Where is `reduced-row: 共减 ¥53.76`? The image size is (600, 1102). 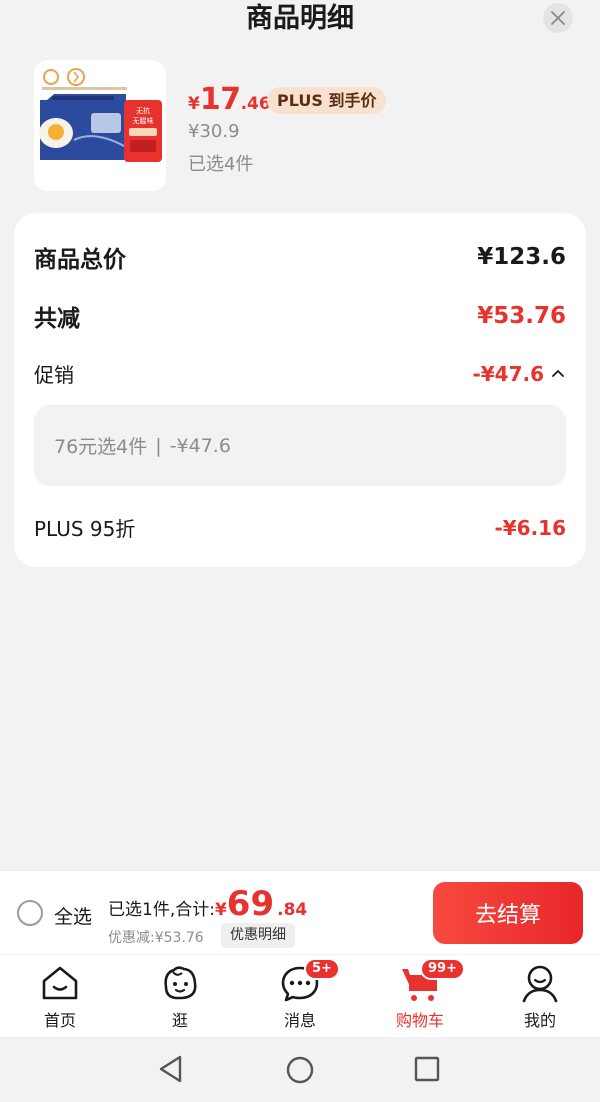
reduced-row: 共减 ¥53.76 is located at coordinates (300, 316).